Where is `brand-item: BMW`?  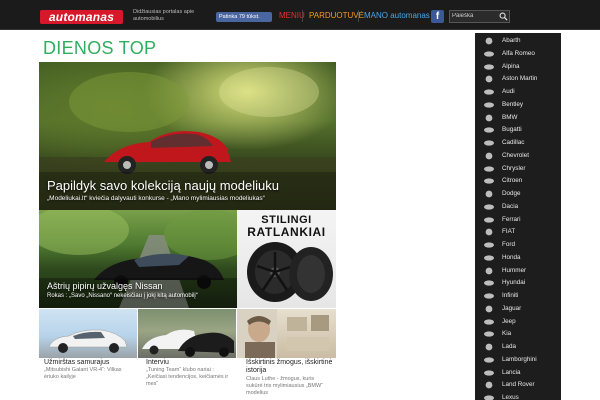 brand-item: BMW is located at coordinates (518, 118).